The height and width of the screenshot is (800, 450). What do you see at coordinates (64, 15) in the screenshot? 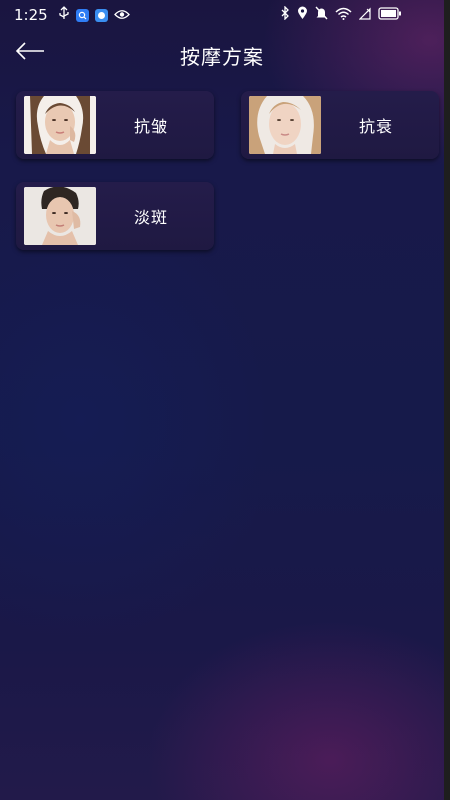
I see `usb-icon` at bounding box center [64, 15].